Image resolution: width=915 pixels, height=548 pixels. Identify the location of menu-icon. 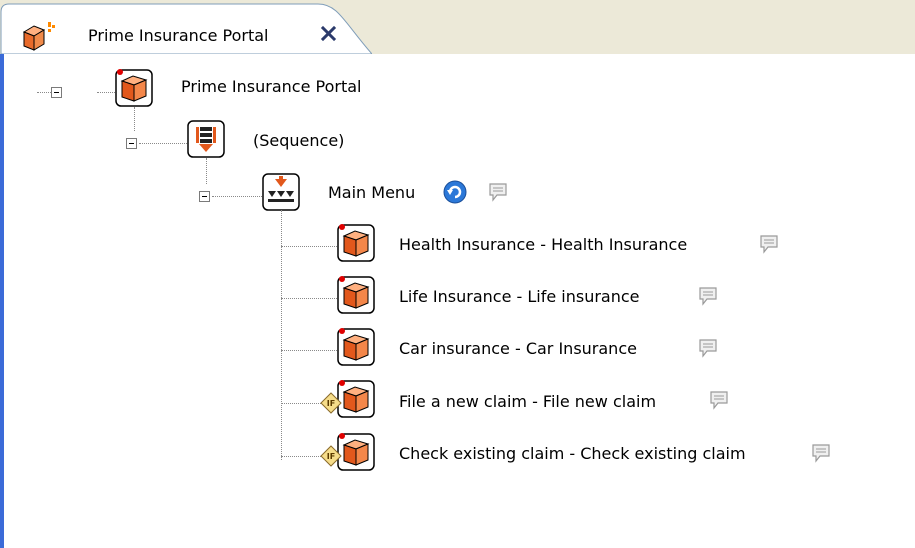
(281, 192).